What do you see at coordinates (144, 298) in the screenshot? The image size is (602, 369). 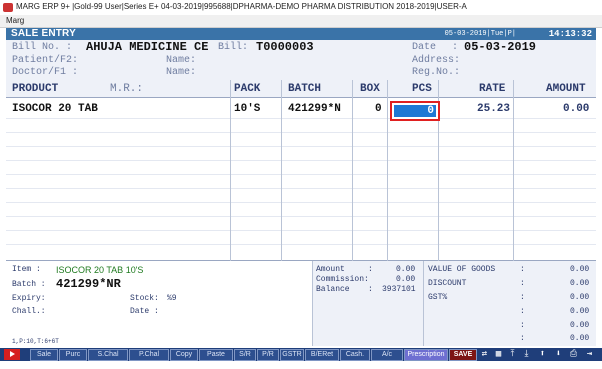 I see `stock-label: Stock:` at bounding box center [144, 298].